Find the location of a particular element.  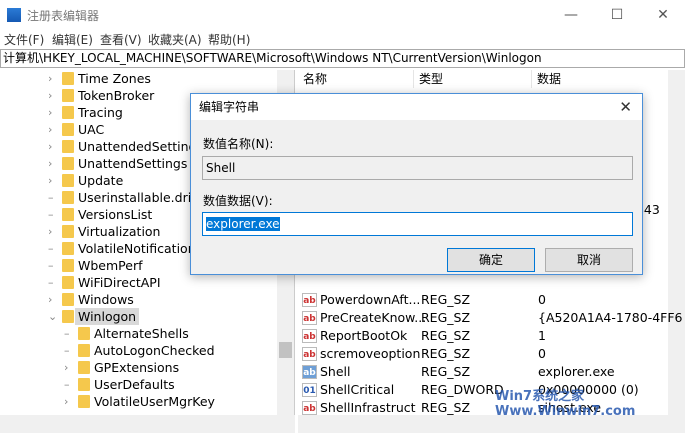

tree-node-label: Virtualization is located at coordinates (119, 231).